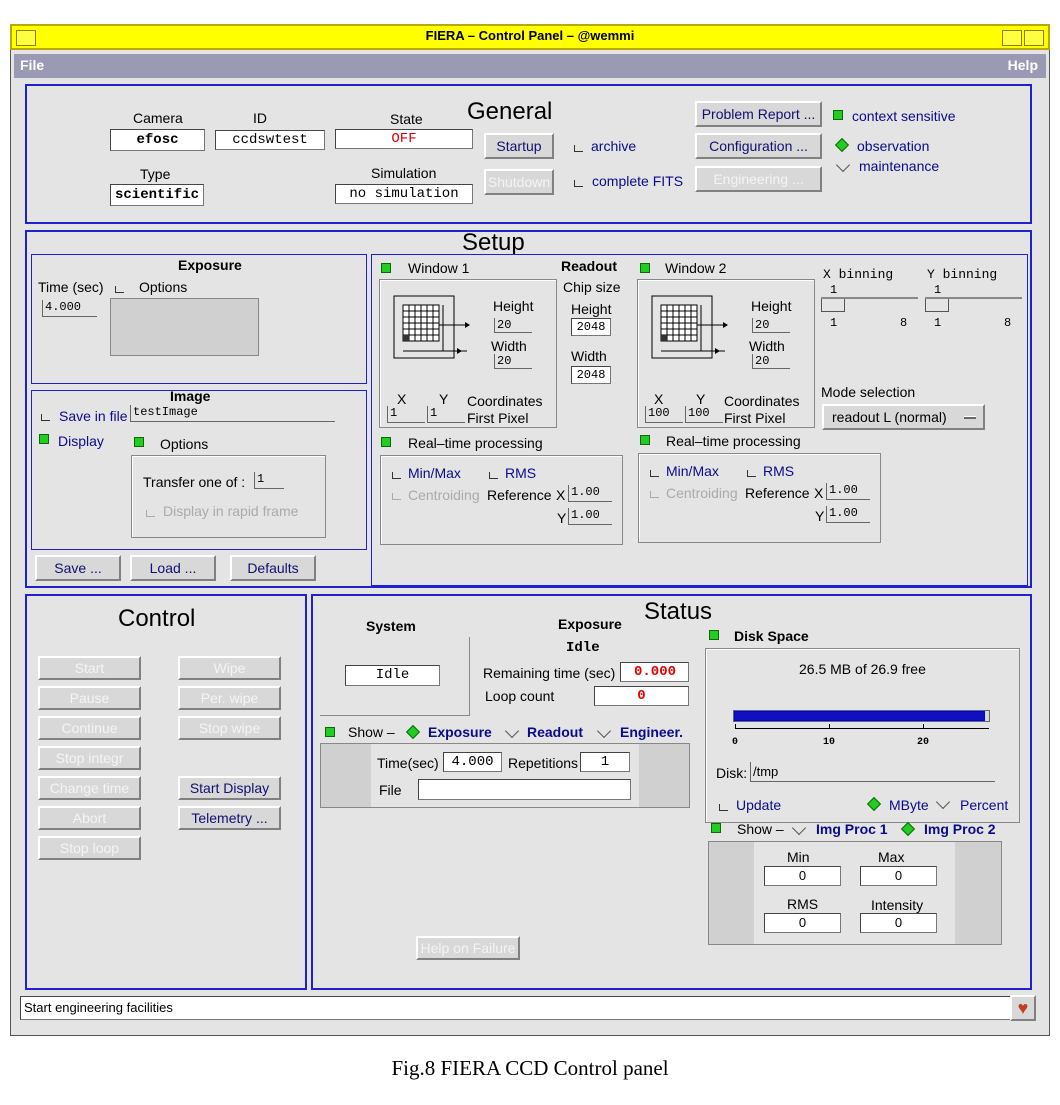 The height and width of the screenshot is (1105, 1060). What do you see at coordinates (493, 475) in the screenshot?
I see `rtp1-rms-checkbox` at bounding box center [493, 475].